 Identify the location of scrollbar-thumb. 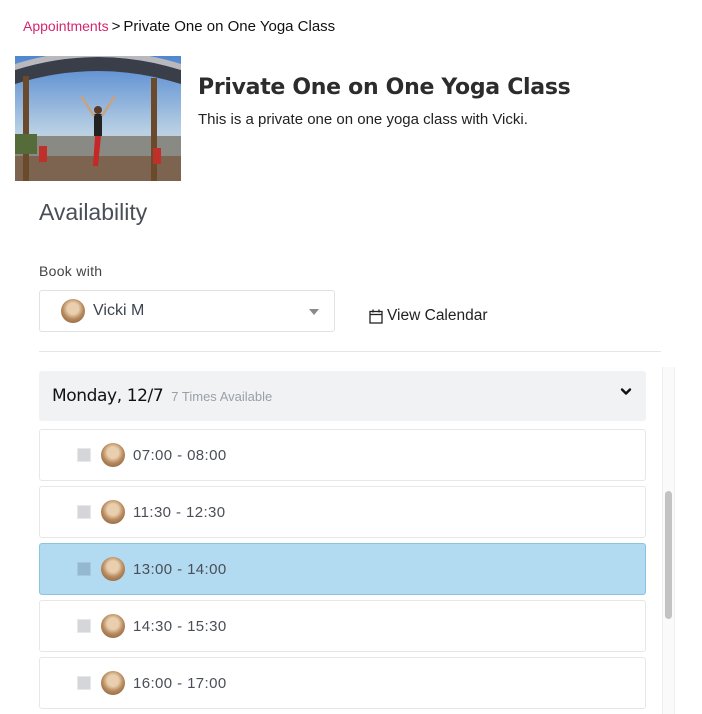
(668, 555).